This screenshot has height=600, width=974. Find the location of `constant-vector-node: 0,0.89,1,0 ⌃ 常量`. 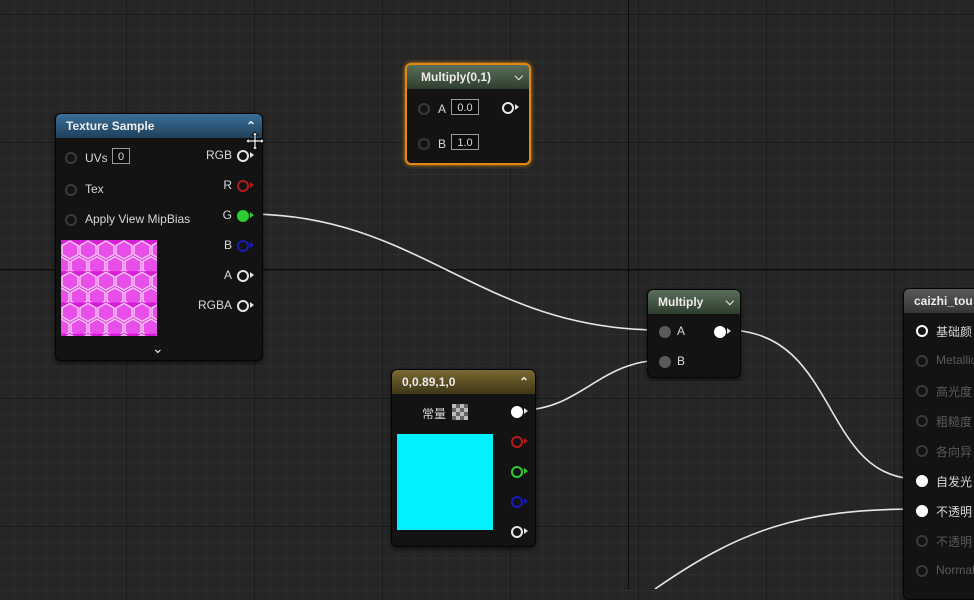

constant-vector-node: 0,0.89,1,0 ⌃ 常量 is located at coordinates (463, 458).